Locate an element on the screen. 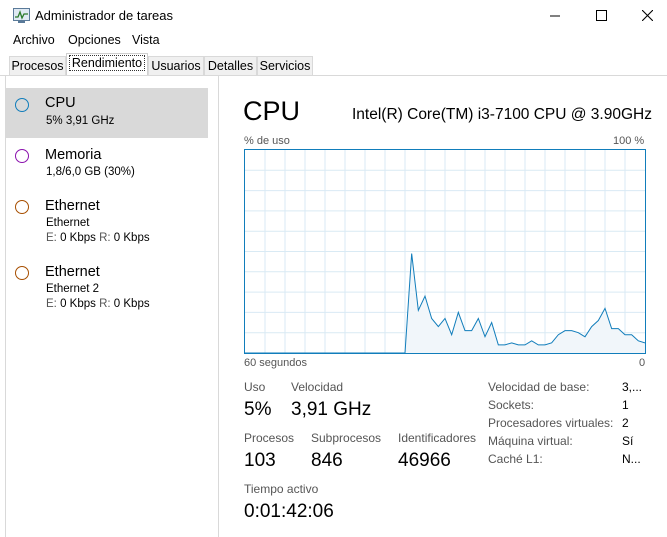  title-bar: Administrador de tareas is located at coordinates (333, 15).